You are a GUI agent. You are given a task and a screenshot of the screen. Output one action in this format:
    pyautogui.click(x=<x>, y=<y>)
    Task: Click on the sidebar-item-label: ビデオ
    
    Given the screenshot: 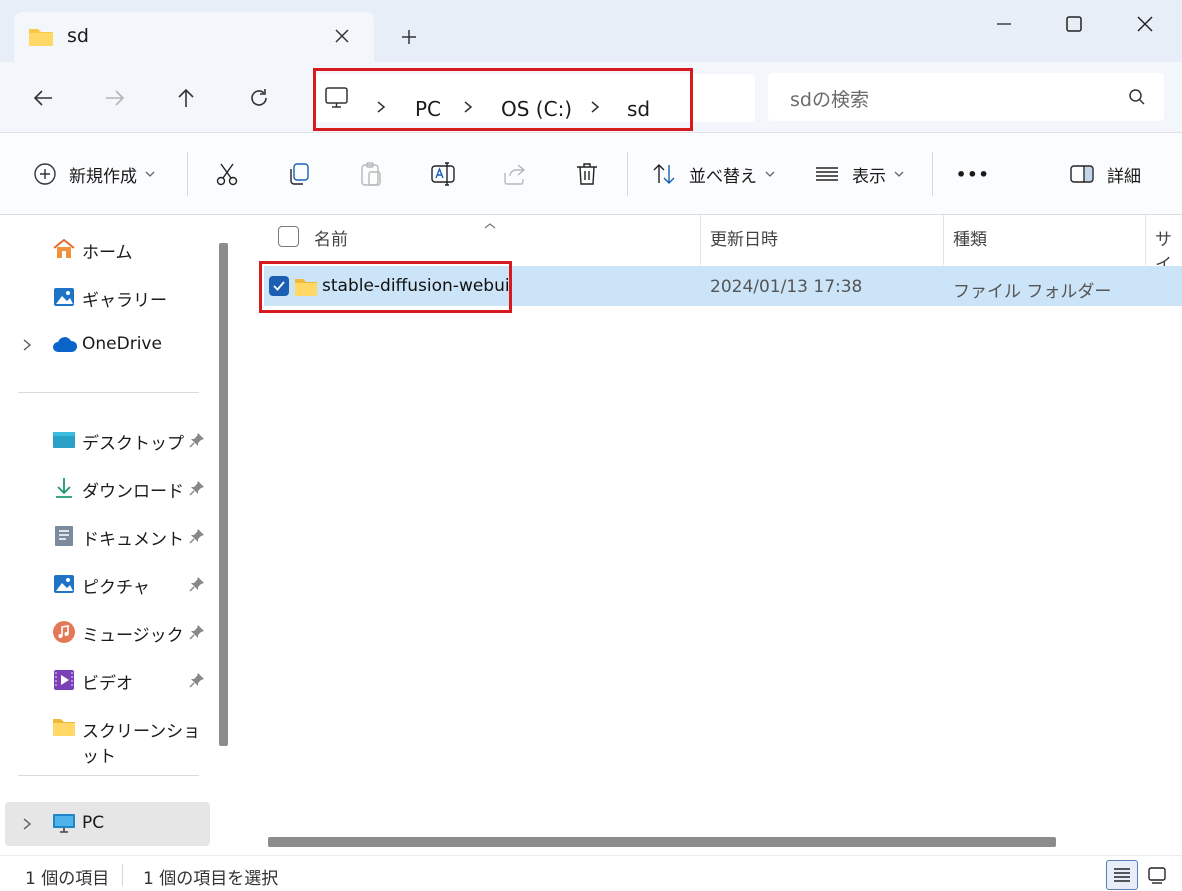 What is the action you would take?
    pyautogui.click(x=107, y=684)
    